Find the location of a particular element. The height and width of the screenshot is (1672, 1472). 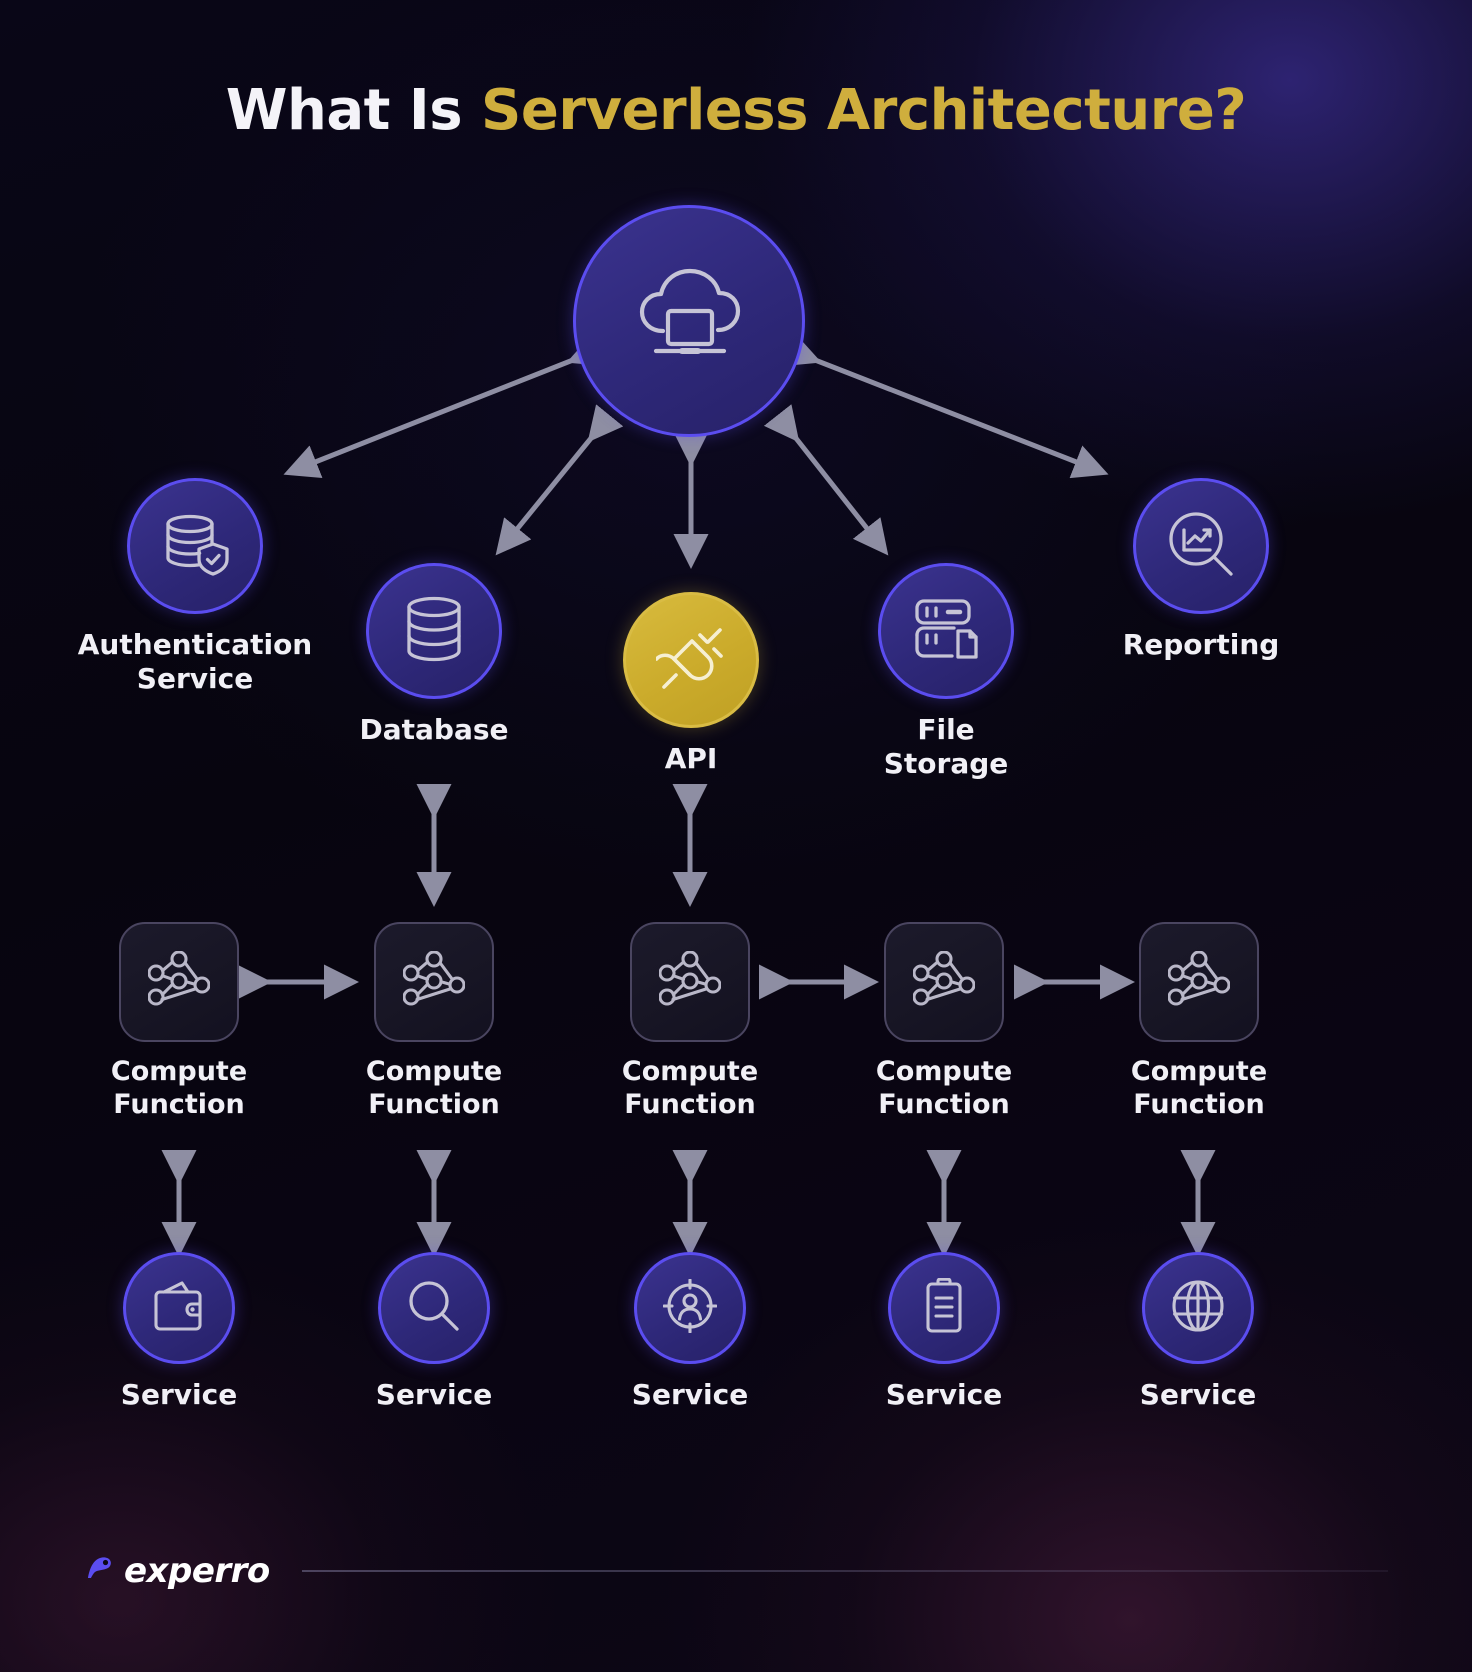

plug-connector-icon is located at coordinates (690, 660).